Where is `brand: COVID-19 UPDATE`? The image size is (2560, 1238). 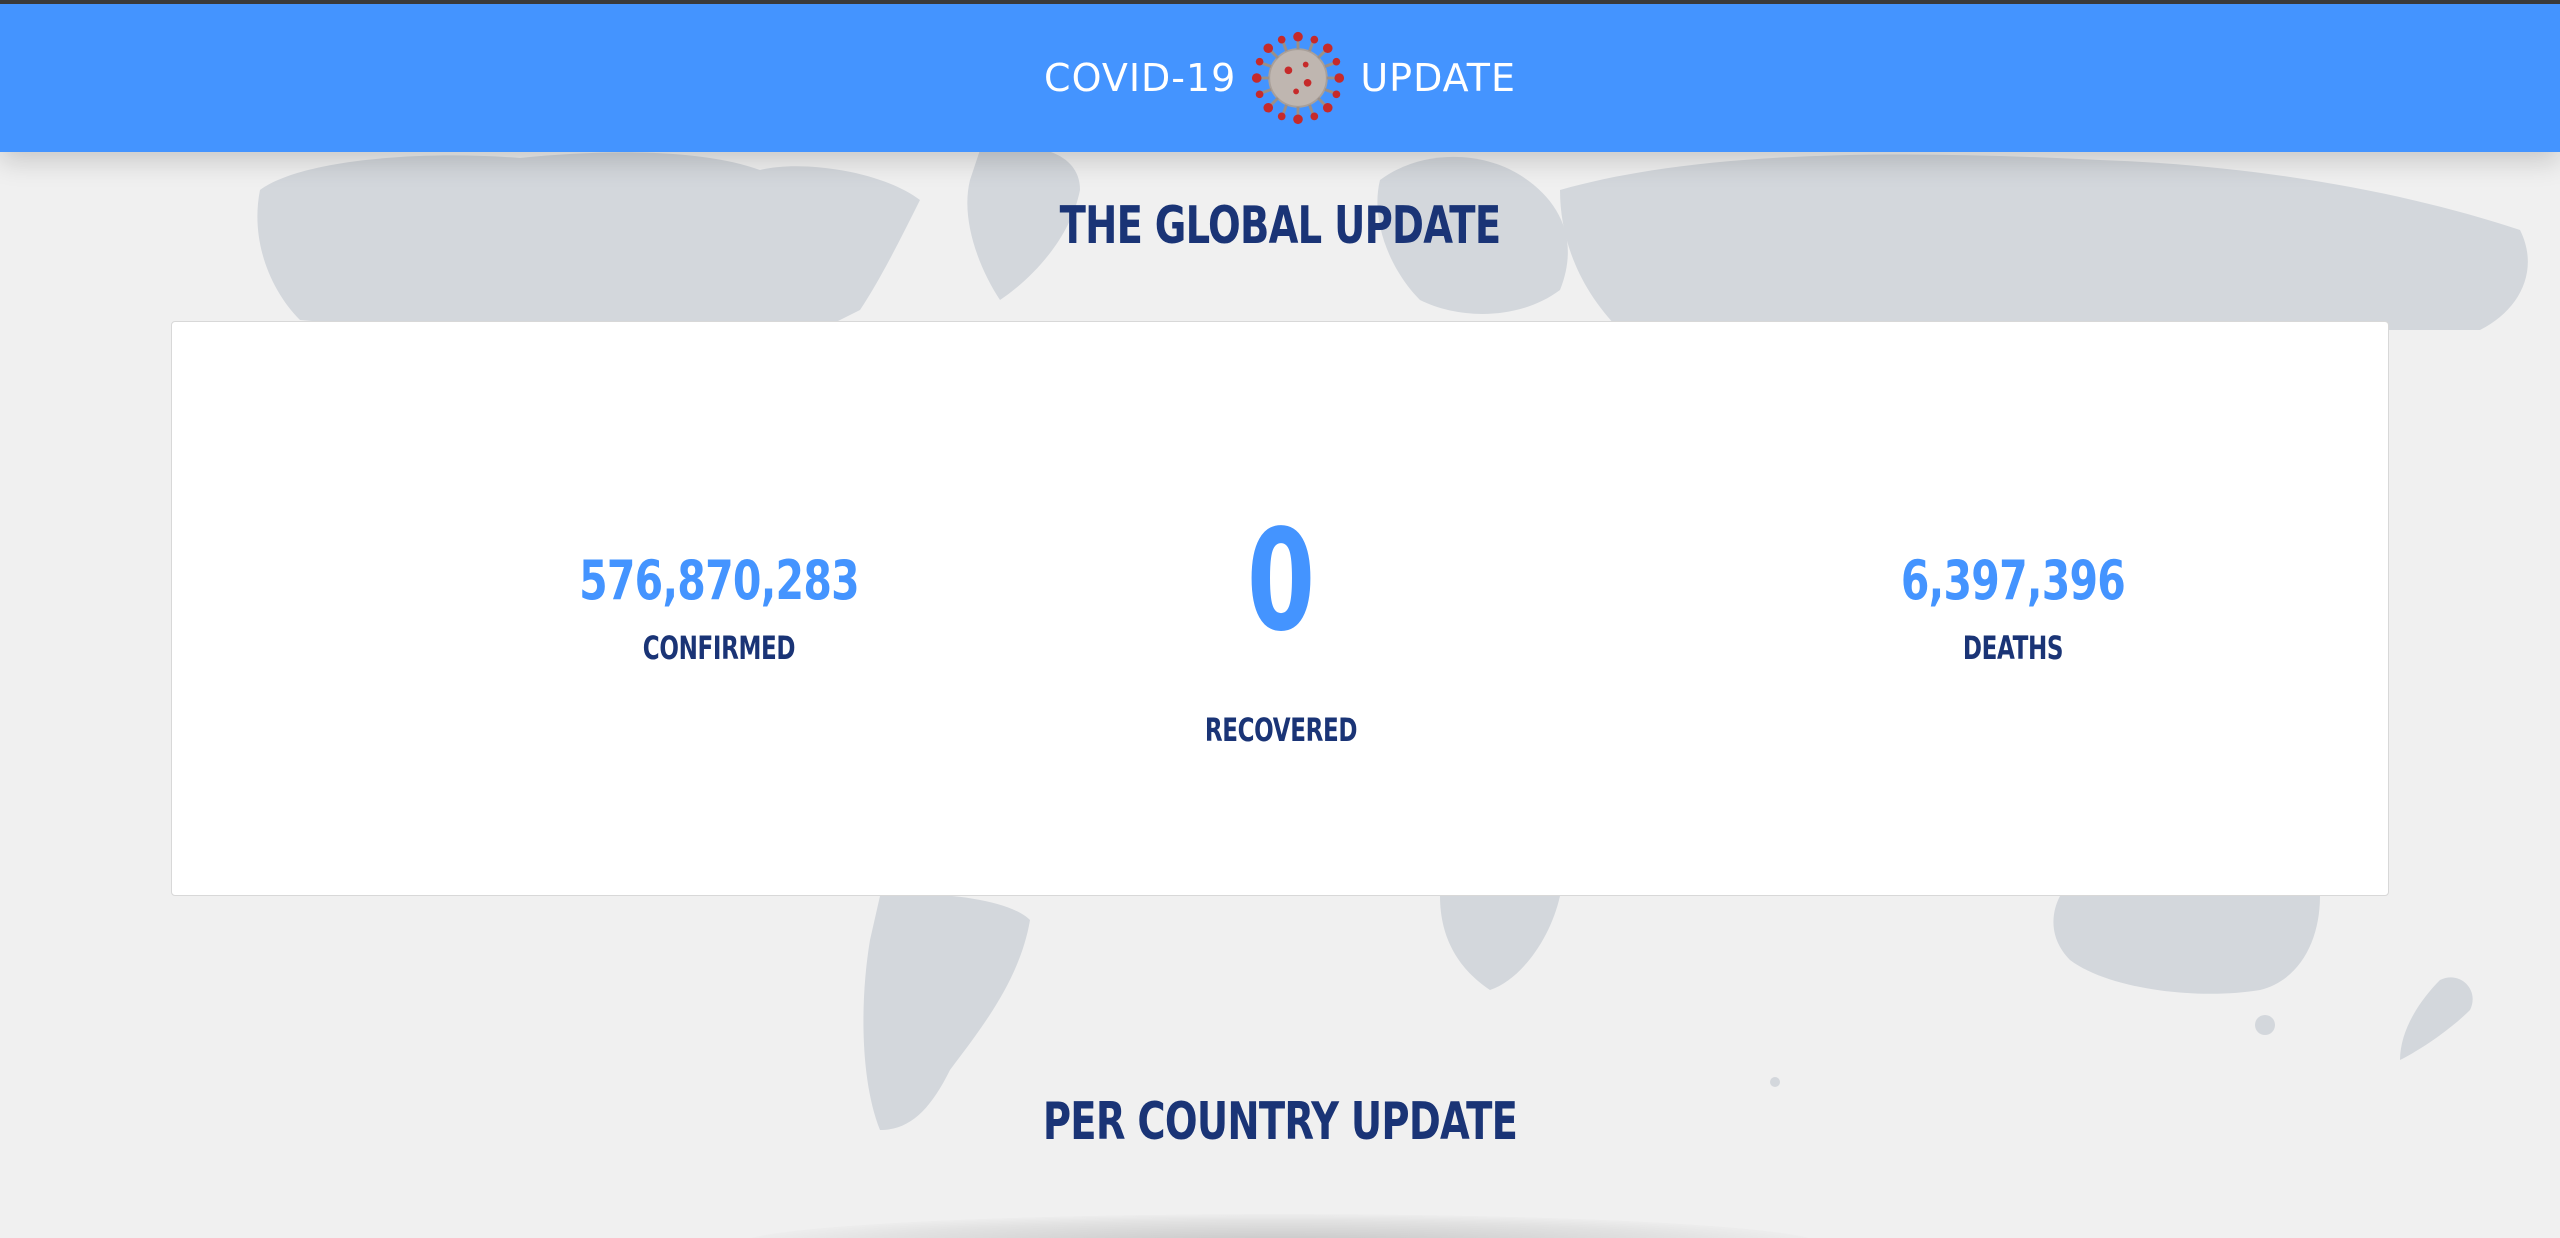
brand: COVID-19 UPDATE is located at coordinates (1280, 78).